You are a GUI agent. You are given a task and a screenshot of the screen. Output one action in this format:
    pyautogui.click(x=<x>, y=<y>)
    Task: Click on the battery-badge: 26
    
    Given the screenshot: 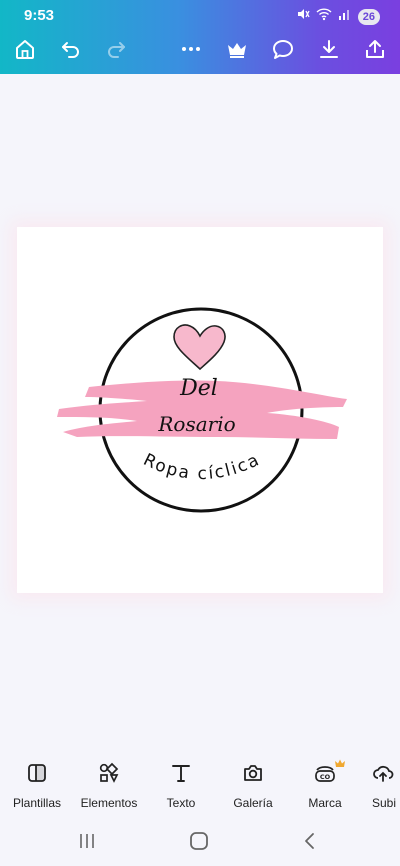 What is the action you would take?
    pyautogui.click(x=368, y=16)
    